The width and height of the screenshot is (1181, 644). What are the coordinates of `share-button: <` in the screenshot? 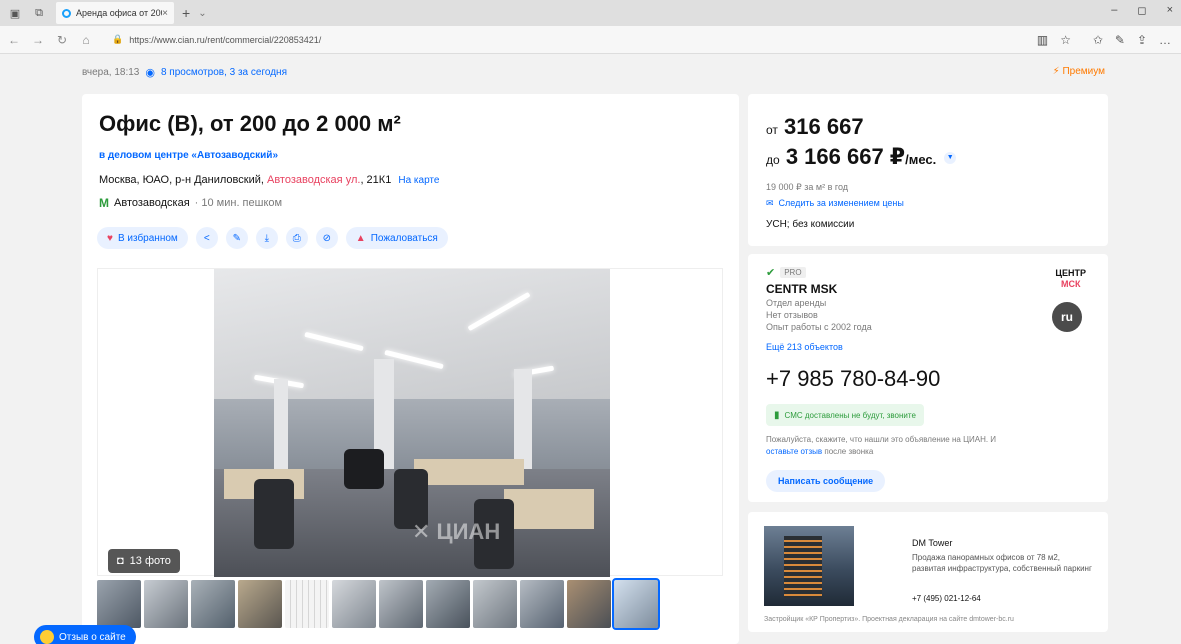 It's located at (206, 238).